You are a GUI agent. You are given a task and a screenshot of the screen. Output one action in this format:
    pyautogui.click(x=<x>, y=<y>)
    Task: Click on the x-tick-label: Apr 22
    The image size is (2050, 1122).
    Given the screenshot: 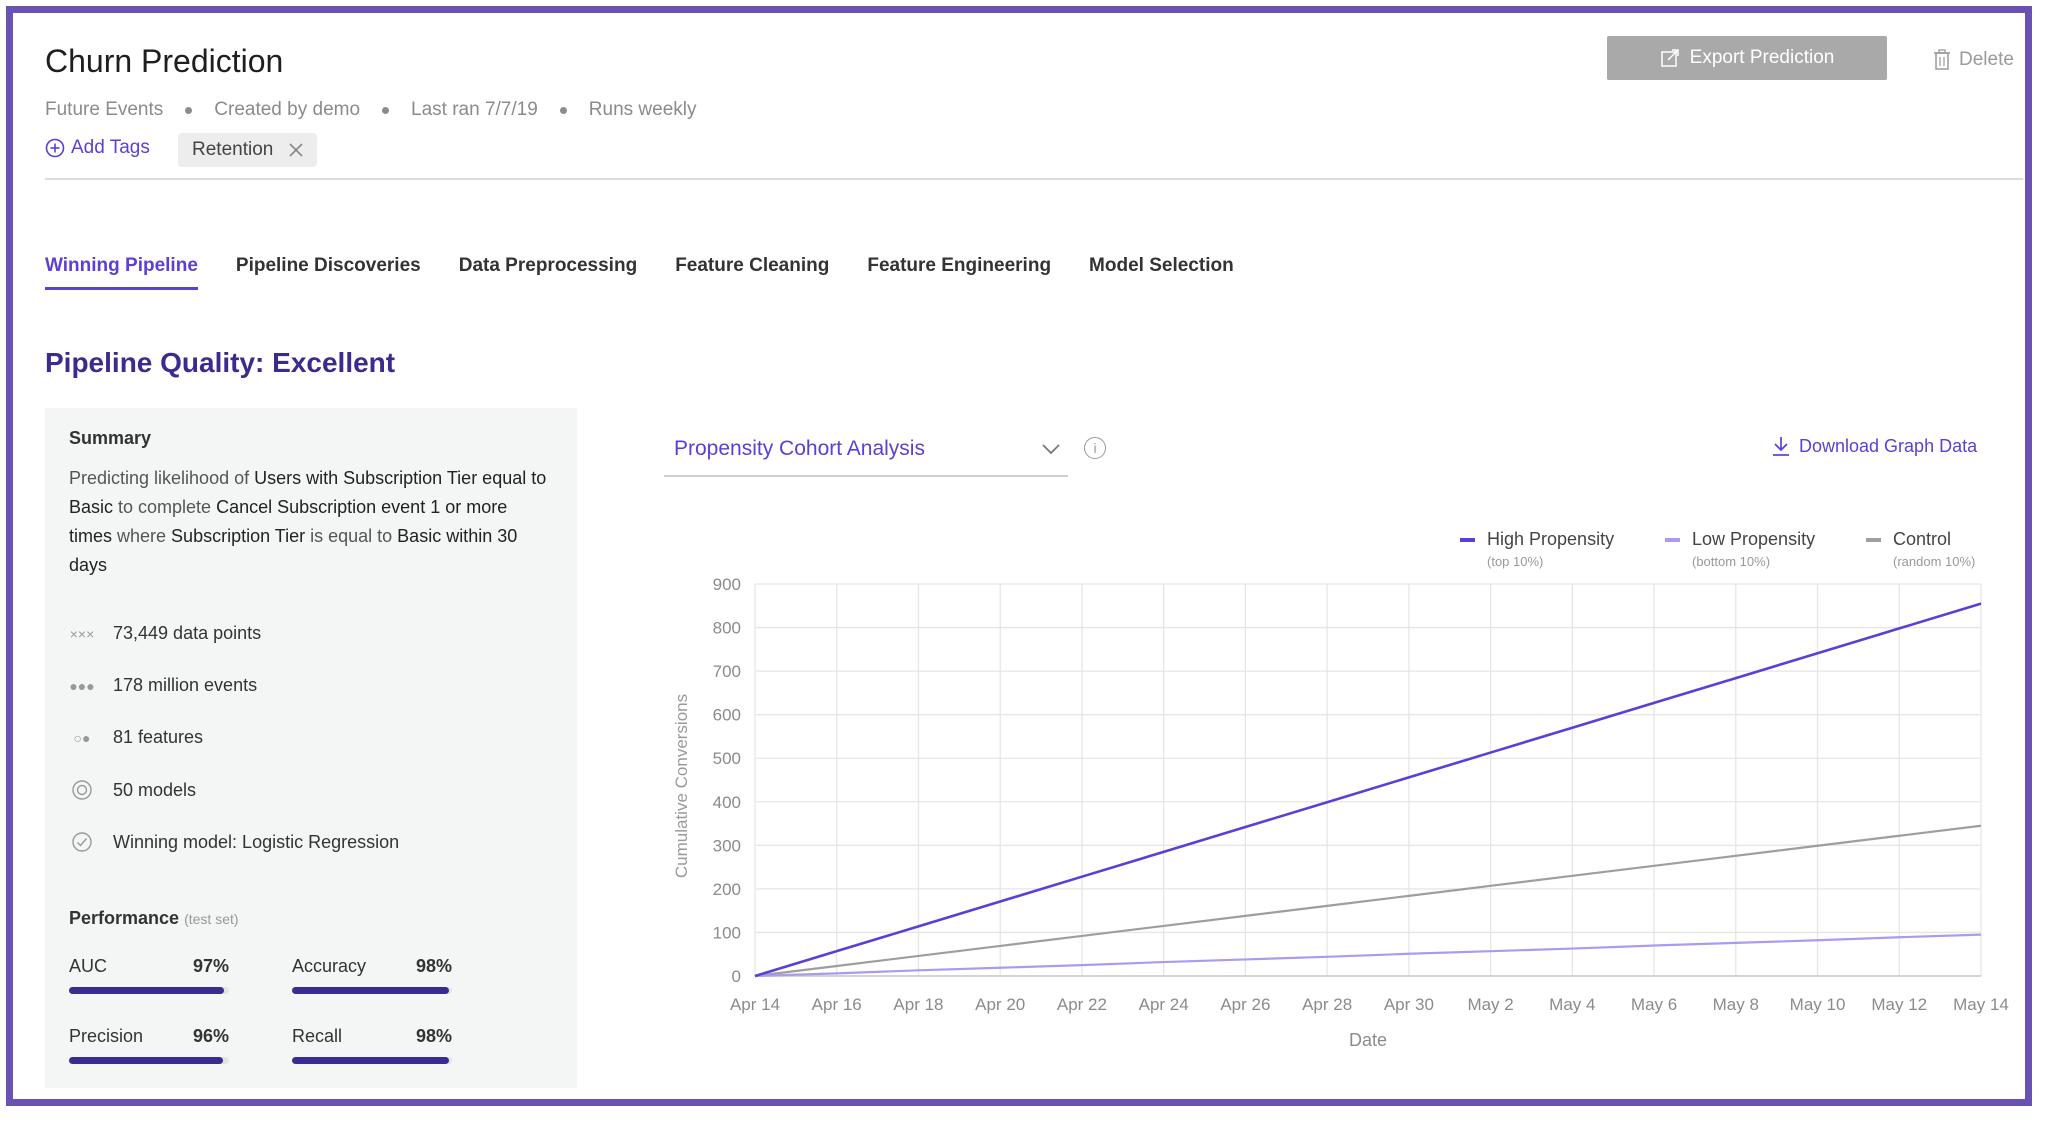 What is the action you would take?
    pyautogui.click(x=1082, y=1004)
    